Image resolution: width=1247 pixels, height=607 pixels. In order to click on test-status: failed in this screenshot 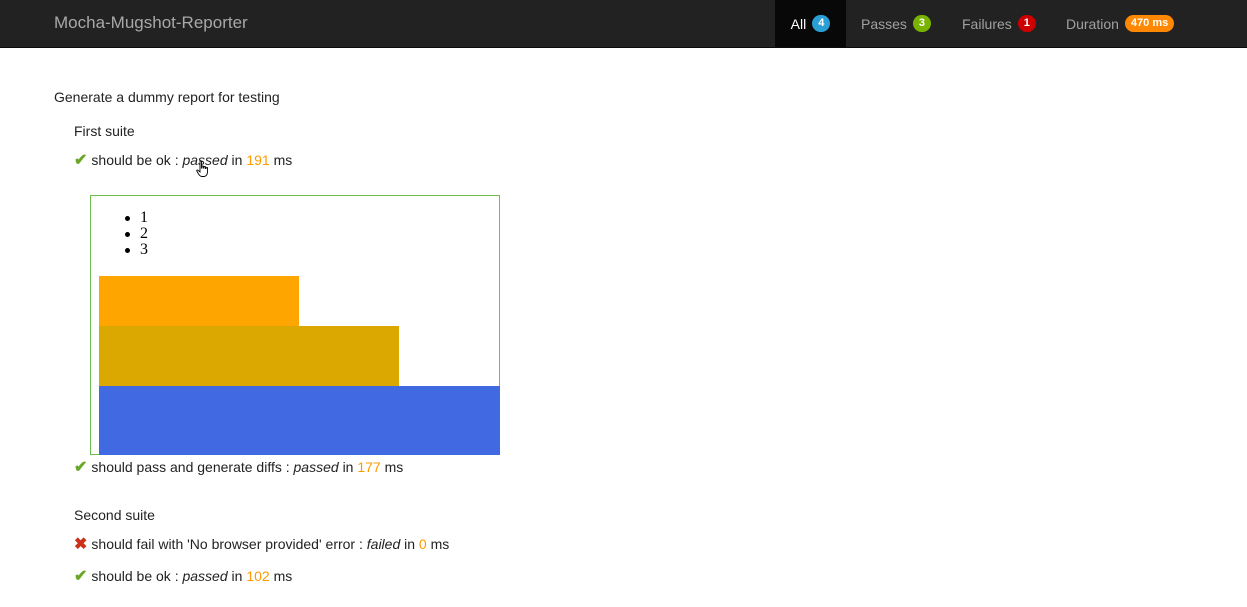, I will do `click(383, 544)`.